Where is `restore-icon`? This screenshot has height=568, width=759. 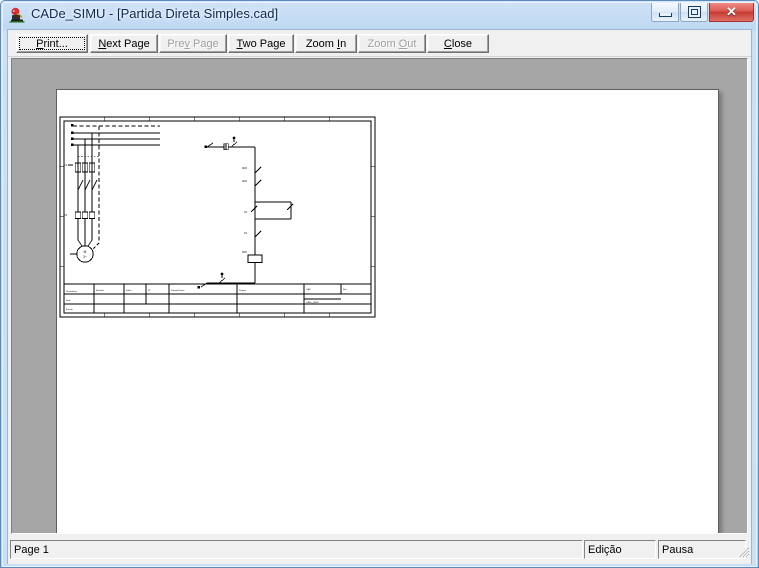
restore-icon is located at coordinates (694, 12).